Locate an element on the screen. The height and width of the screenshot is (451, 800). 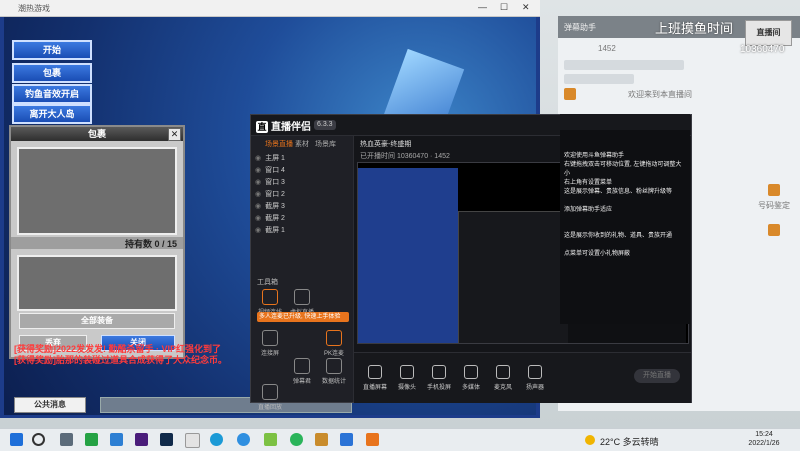
scene-item: ◉ 窗口 2 is located at coordinates (302, 195).